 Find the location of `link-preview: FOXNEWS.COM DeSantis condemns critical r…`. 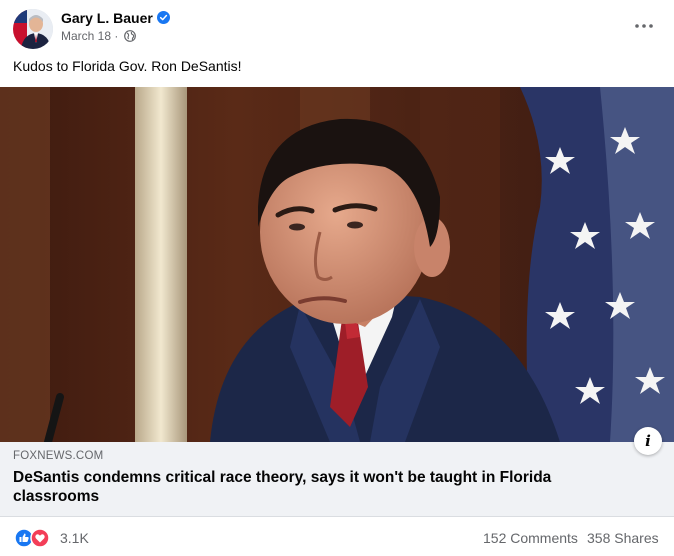

link-preview: FOXNEWS.COM DeSantis condemns critical r… is located at coordinates (337, 479).